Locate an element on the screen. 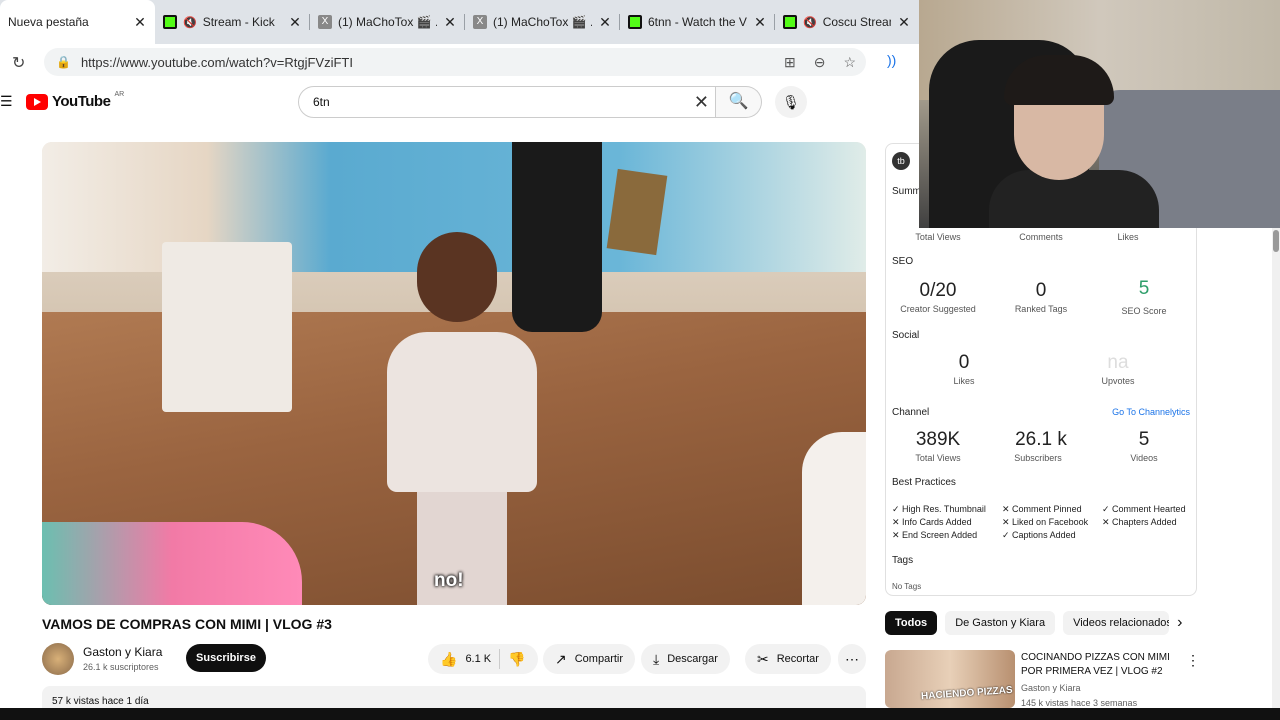 This screenshot has height=720, width=1280. zoom-icon: ⊖ is located at coordinates (820, 62).